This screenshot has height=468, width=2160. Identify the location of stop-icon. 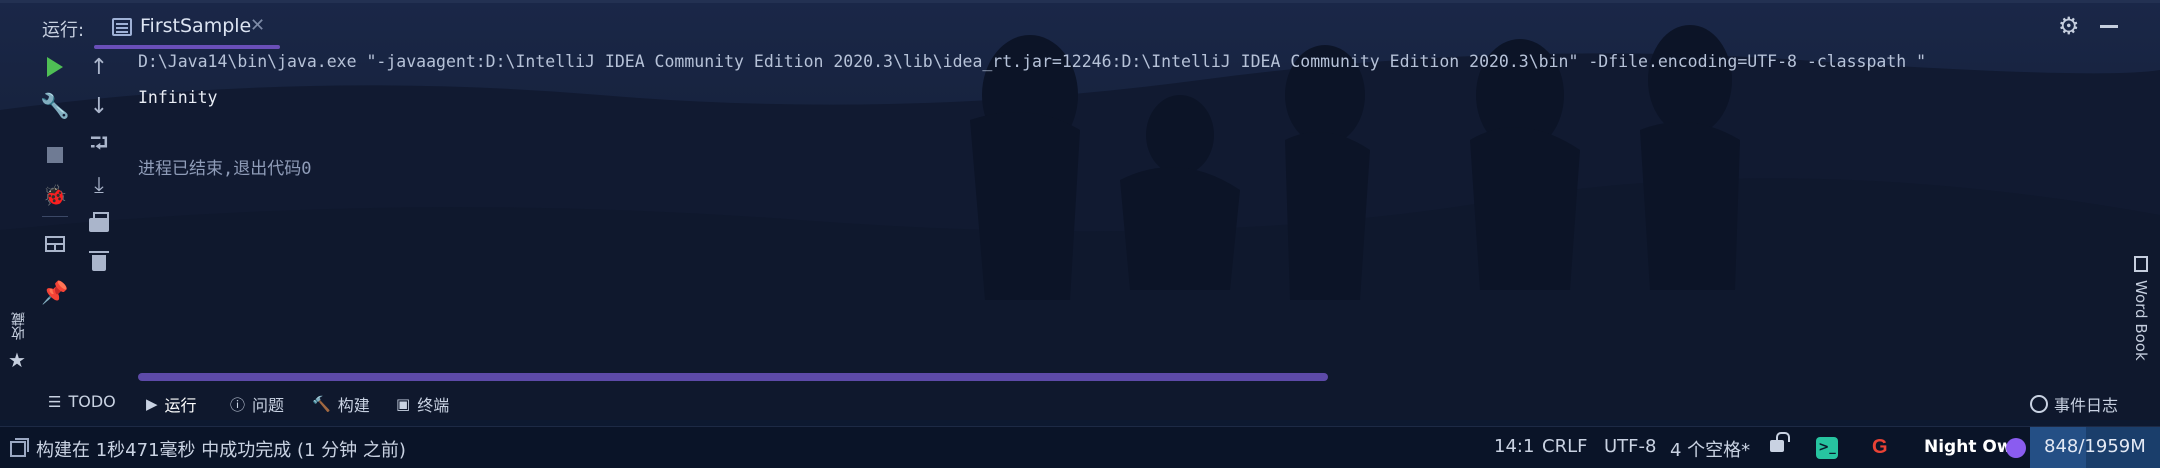
(55, 155).